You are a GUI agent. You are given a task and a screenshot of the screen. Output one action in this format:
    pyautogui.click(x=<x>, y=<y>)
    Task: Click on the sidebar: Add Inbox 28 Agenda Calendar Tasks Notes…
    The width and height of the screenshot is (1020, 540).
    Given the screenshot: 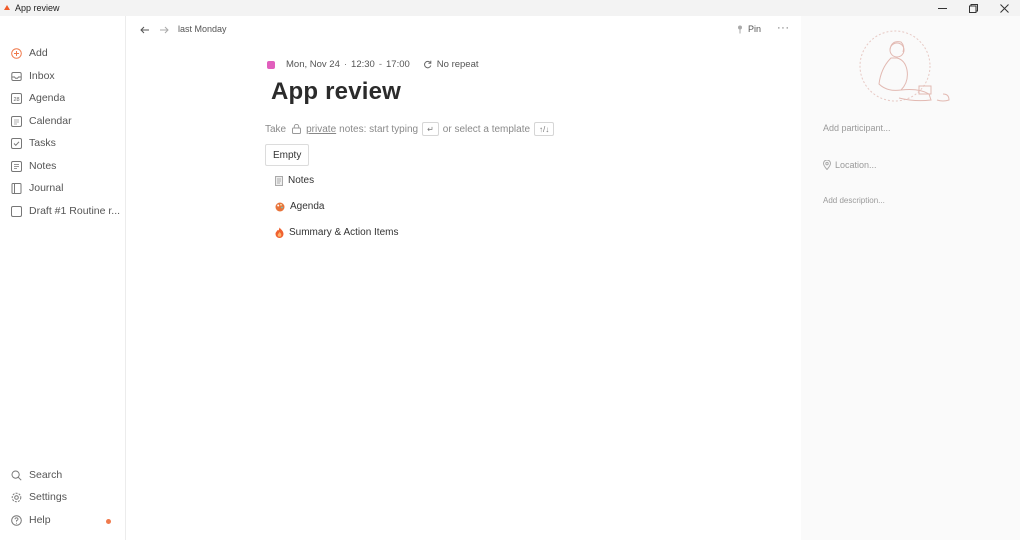 What is the action you would take?
    pyautogui.click(x=63, y=278)
    